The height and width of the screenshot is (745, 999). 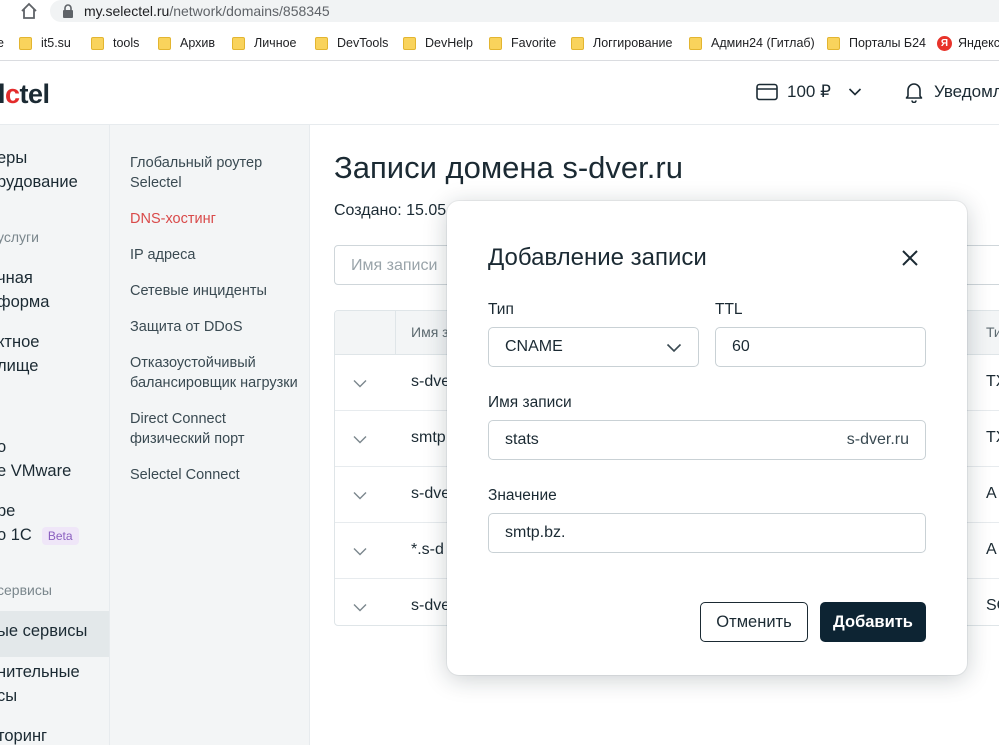 I want to click on record-name-input: stats s-dver.ru, so click(x=707, y=440).